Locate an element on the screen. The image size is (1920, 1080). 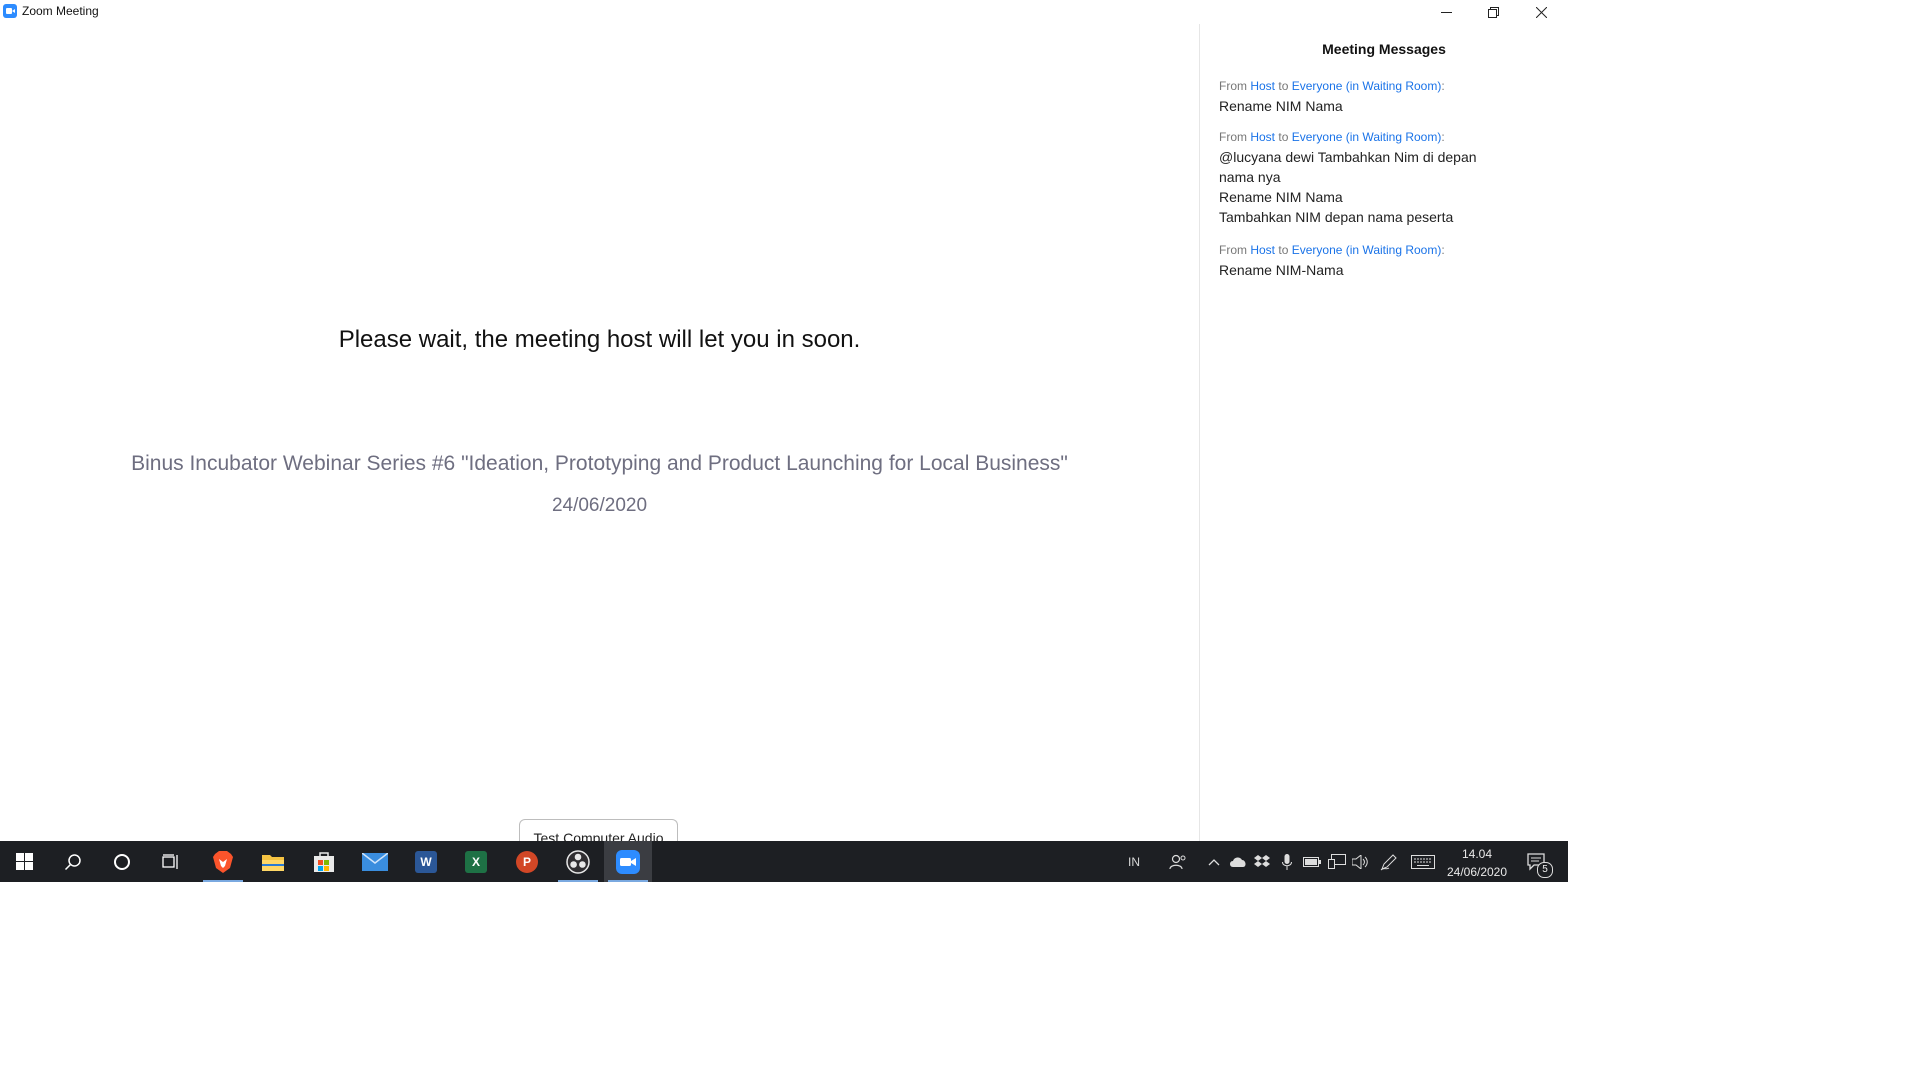
pen-icon is located at coordinates (1388, 861).